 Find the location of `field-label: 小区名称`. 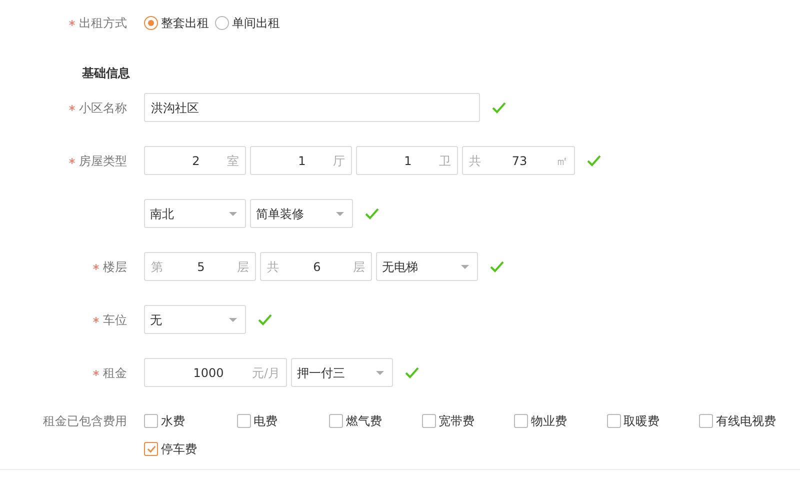

field-label: 小区名称 is located at coordinates (103, 108).